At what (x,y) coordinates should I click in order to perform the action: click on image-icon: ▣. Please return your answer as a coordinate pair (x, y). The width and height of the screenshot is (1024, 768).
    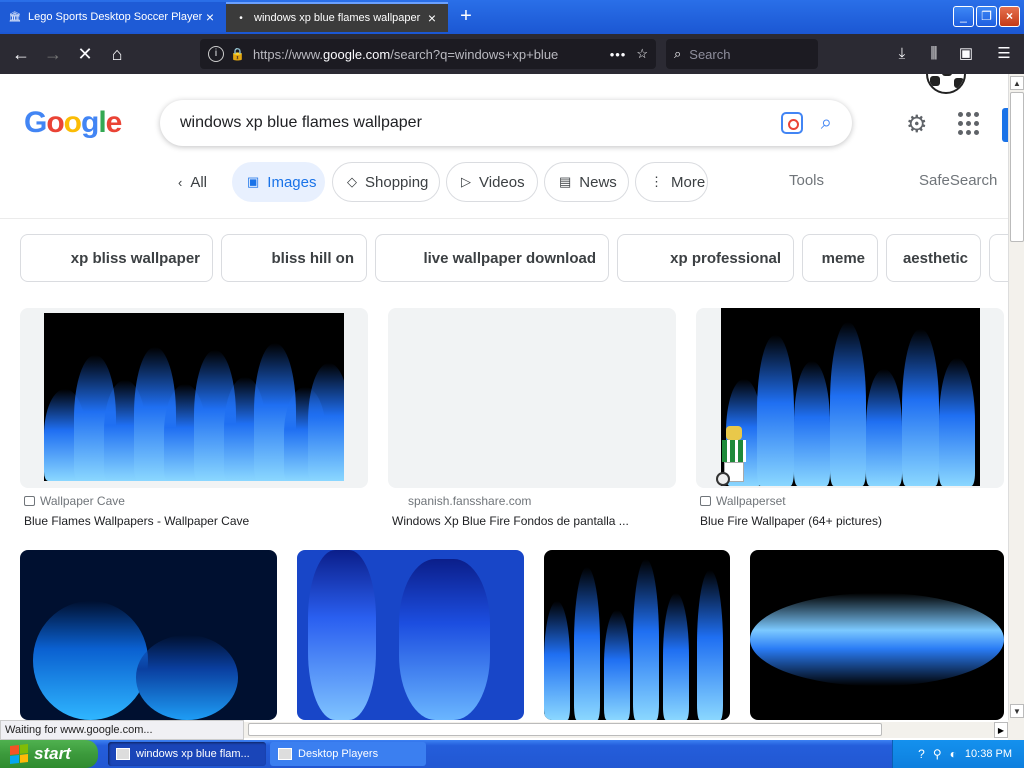
    Looking at the image, I should click on (253, 181).